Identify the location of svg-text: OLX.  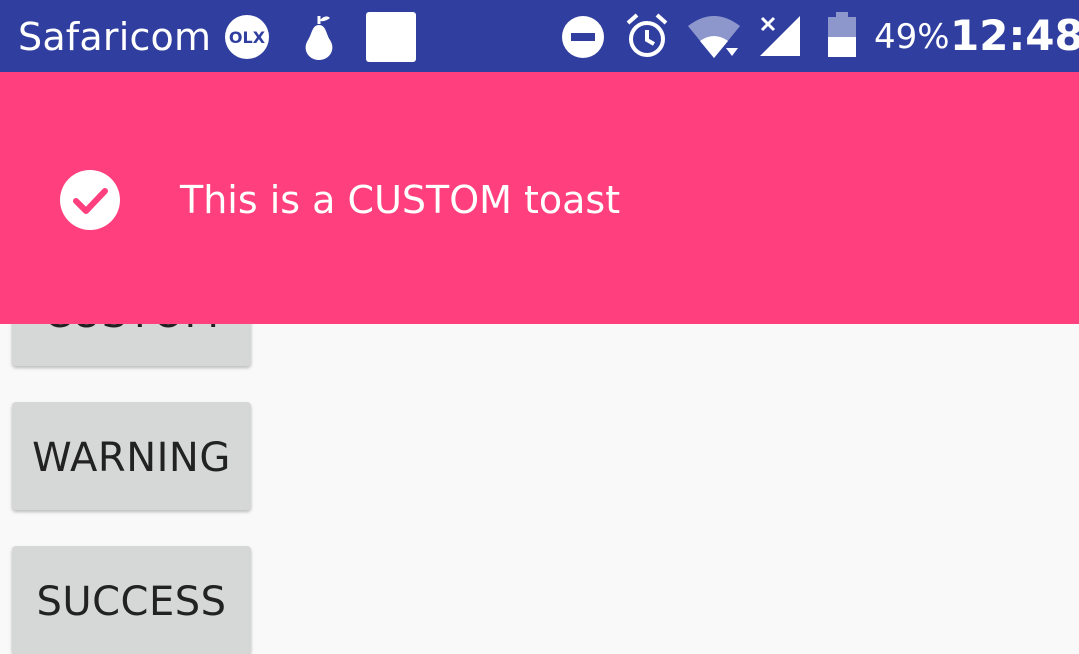
(247, 37).